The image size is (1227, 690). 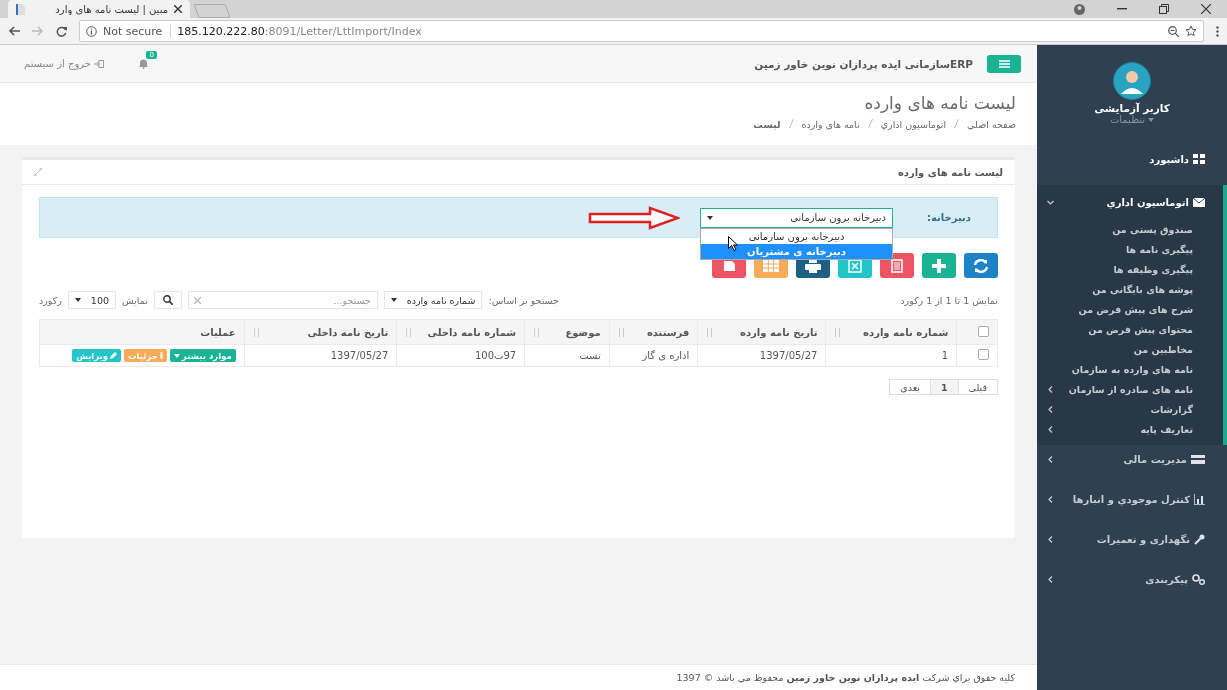 I want to click on bell-icon, so click(x=143, y=63).